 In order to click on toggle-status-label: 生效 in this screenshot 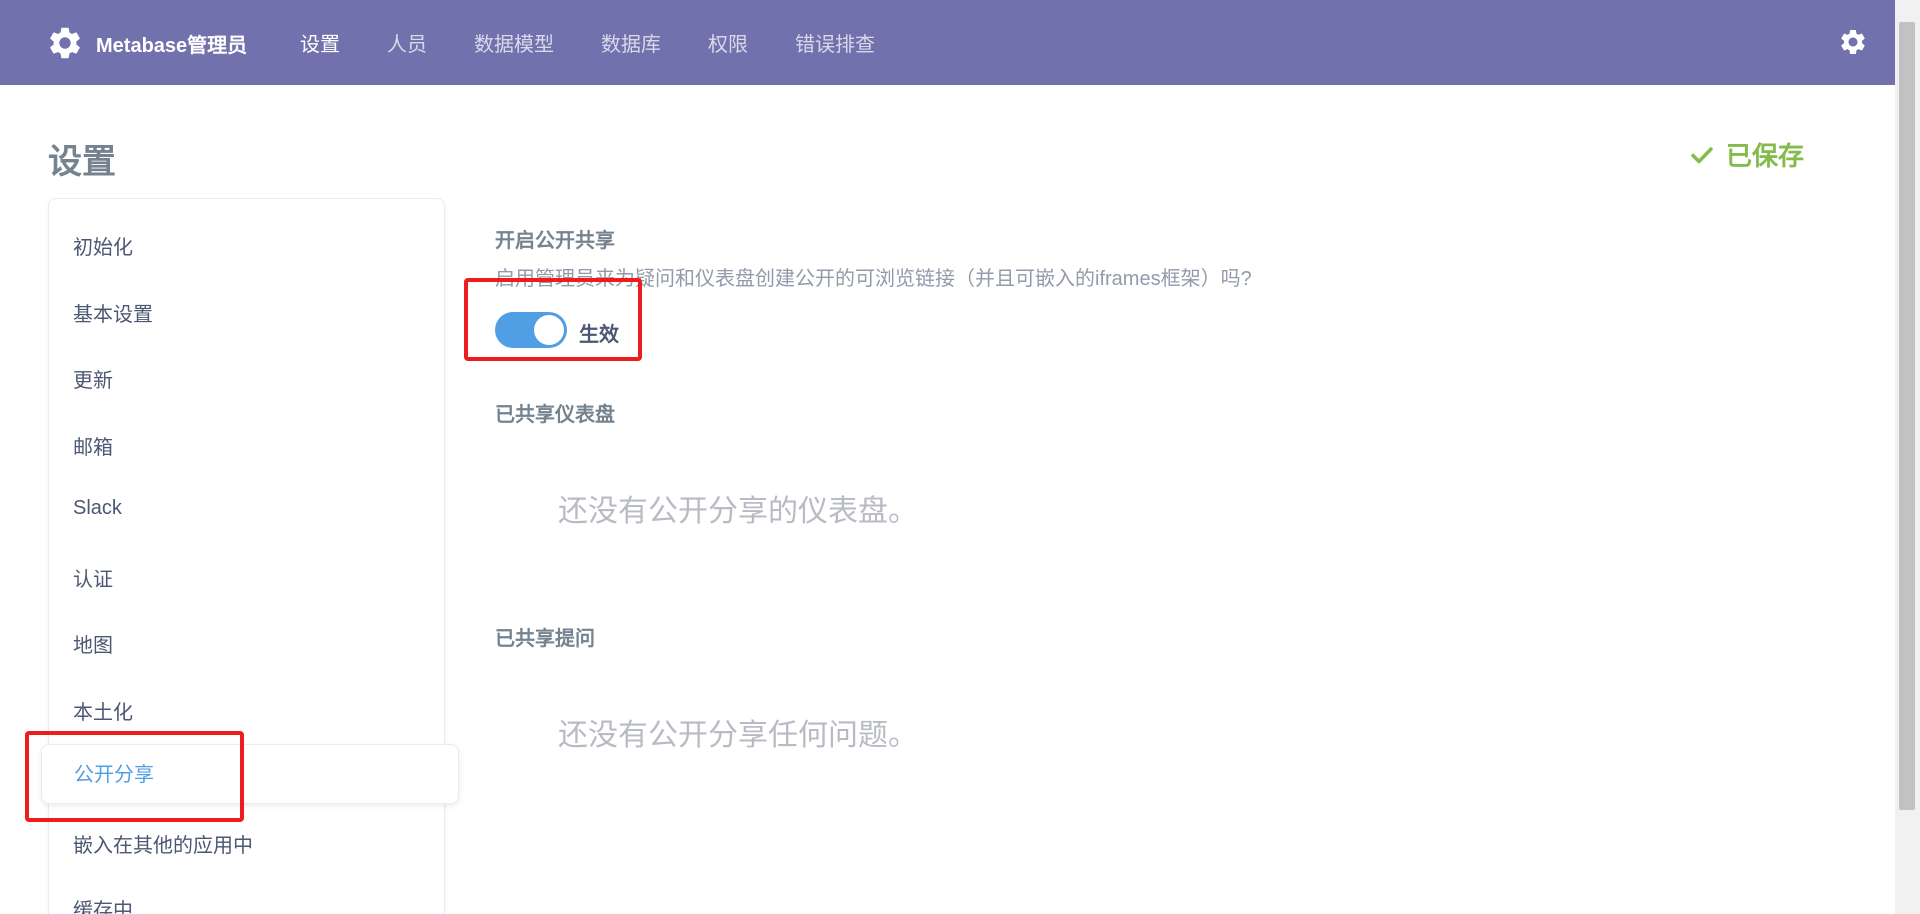, I will do `click(599, 335)`.